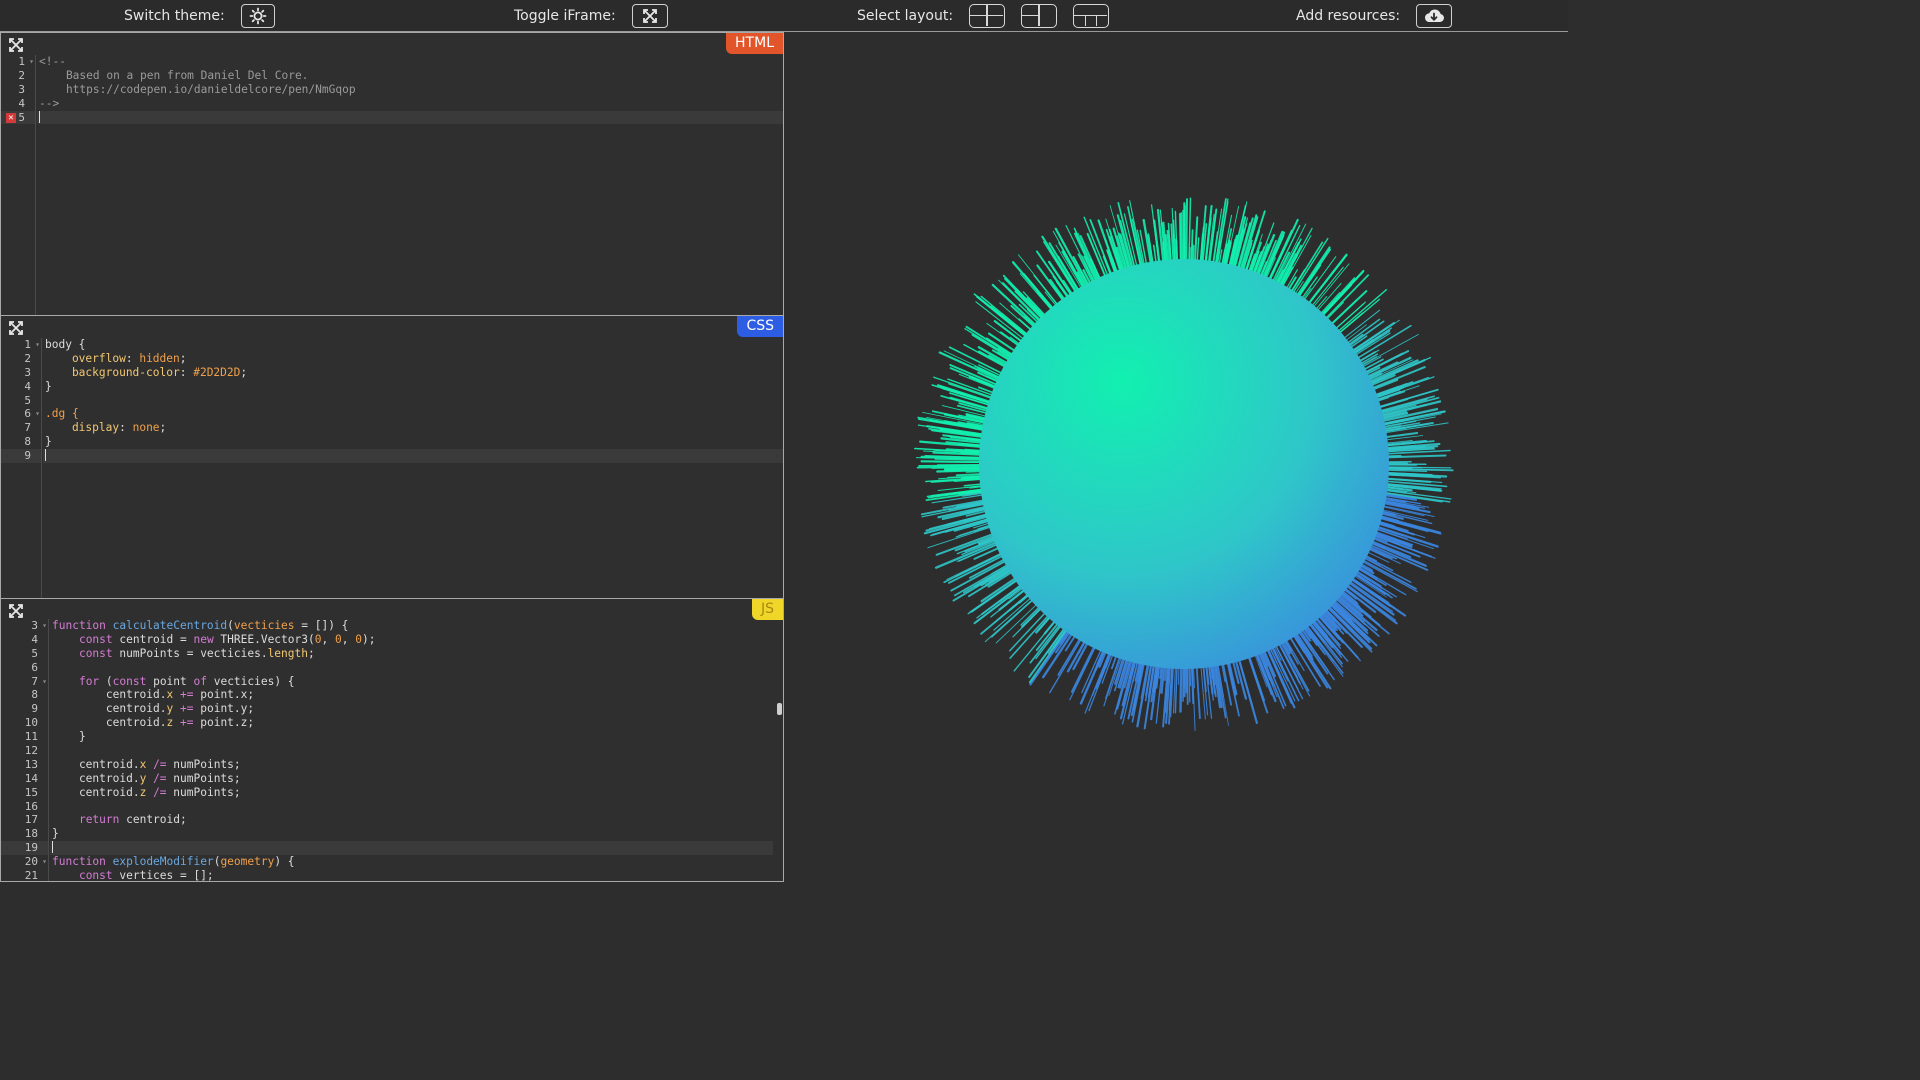  Describe the element at coordinates (153, 723) in the screenshot. I see `code-line: centroid.z += point.z;` at that location.